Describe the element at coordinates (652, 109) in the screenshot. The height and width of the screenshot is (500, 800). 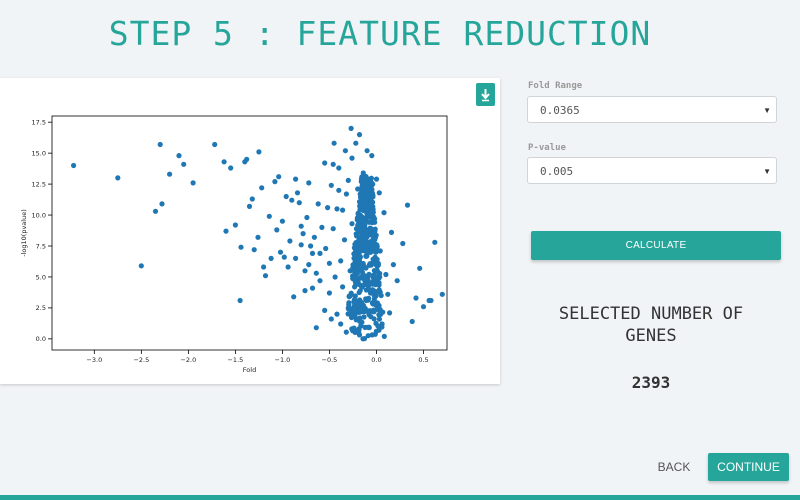
I see `fold-range-select: 0.0365 ▼` at that location.